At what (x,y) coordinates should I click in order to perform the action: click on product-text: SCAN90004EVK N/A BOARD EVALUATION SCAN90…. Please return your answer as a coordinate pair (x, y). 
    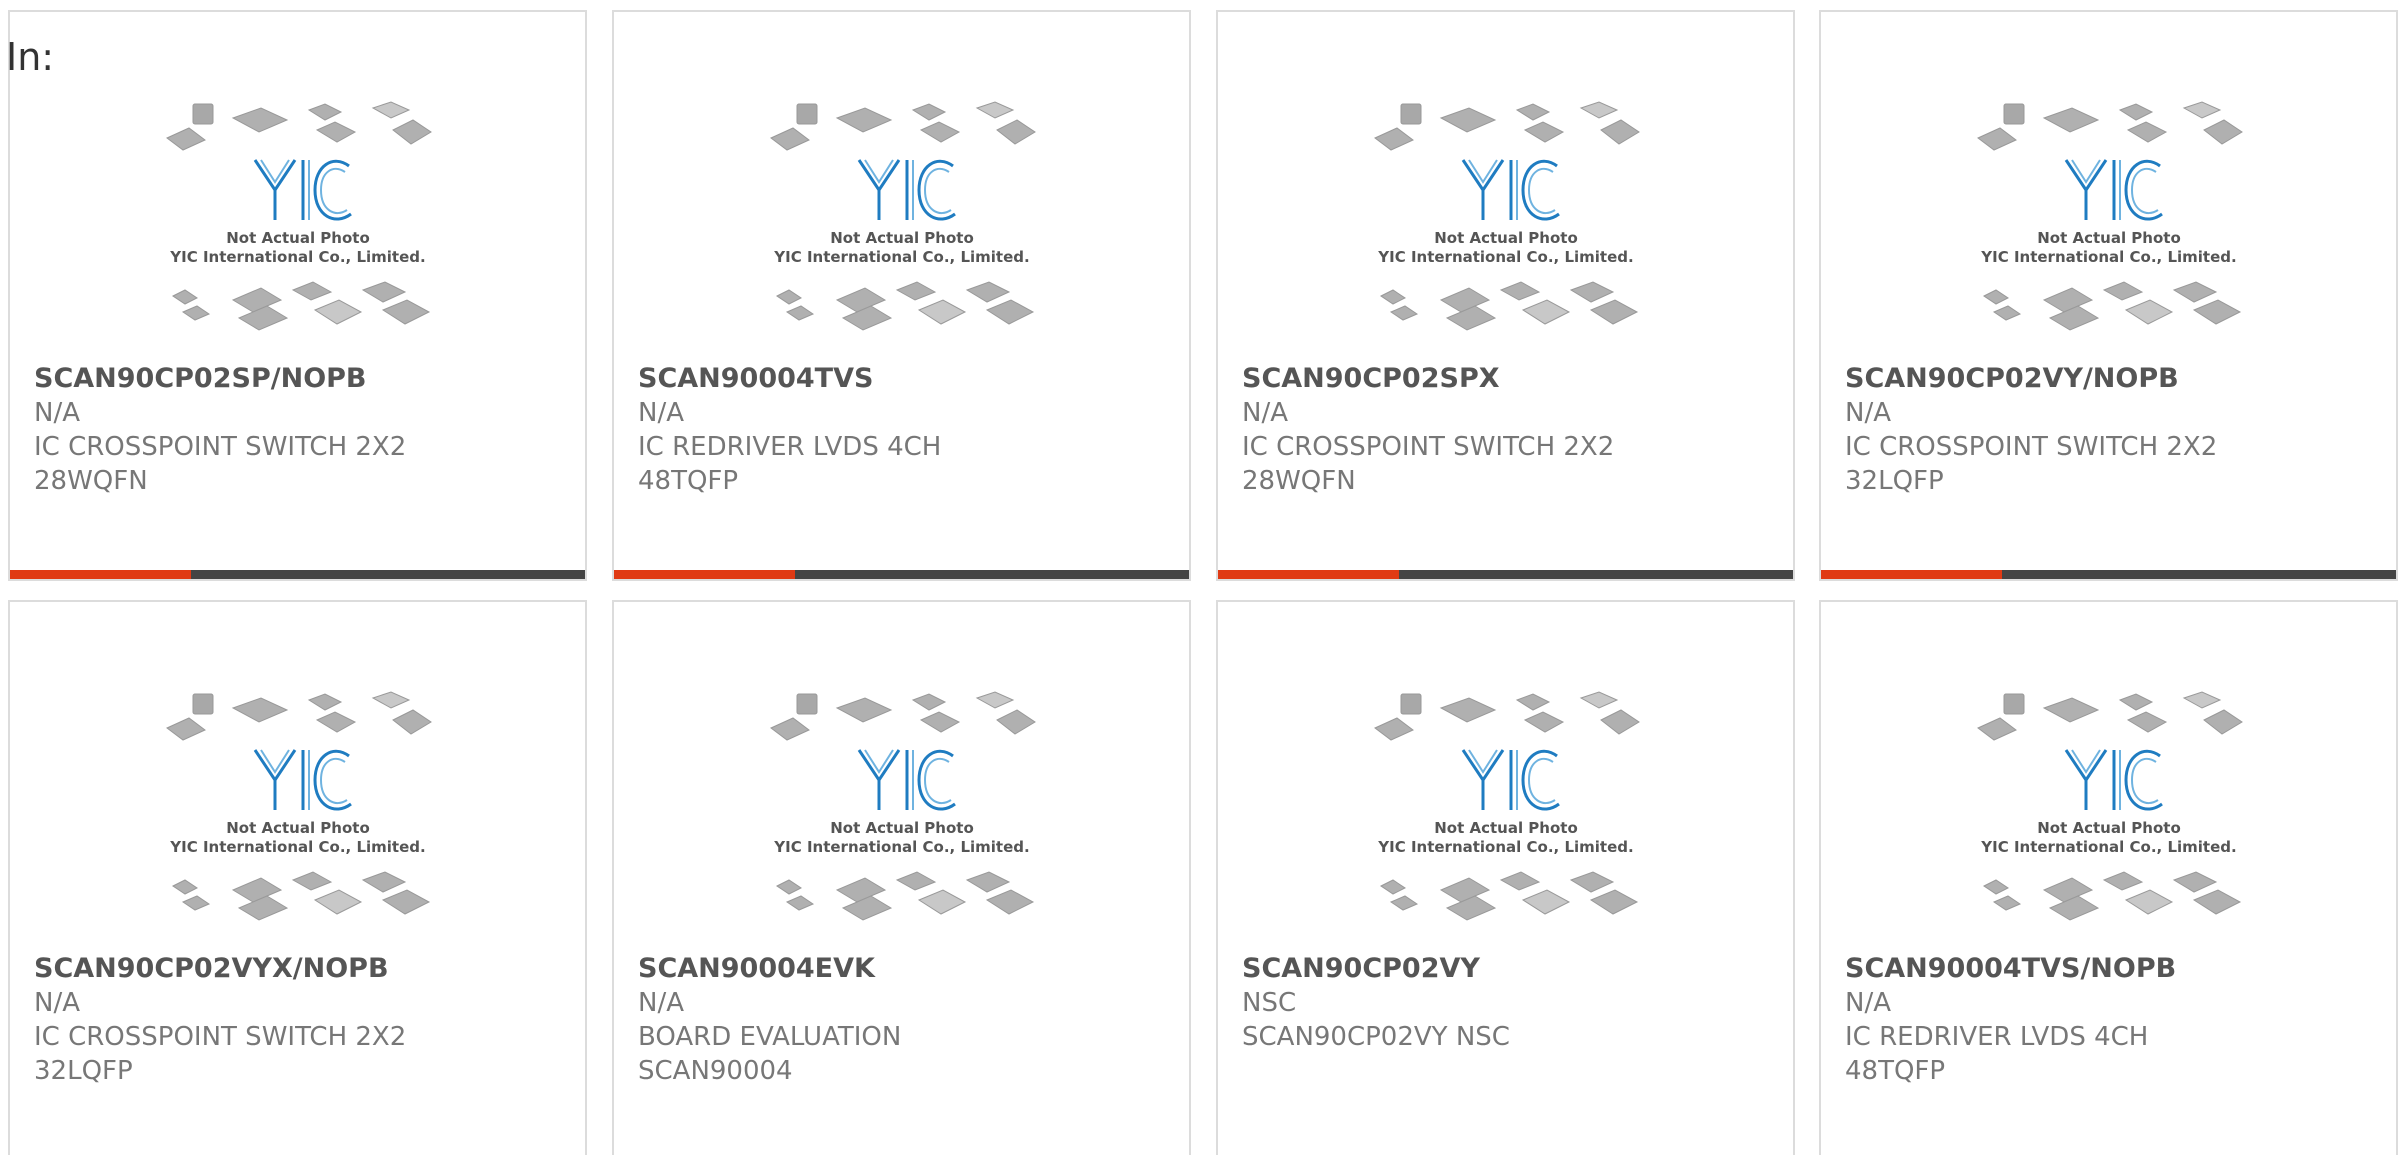
    Looking at the image, I should click on (903, 1020).